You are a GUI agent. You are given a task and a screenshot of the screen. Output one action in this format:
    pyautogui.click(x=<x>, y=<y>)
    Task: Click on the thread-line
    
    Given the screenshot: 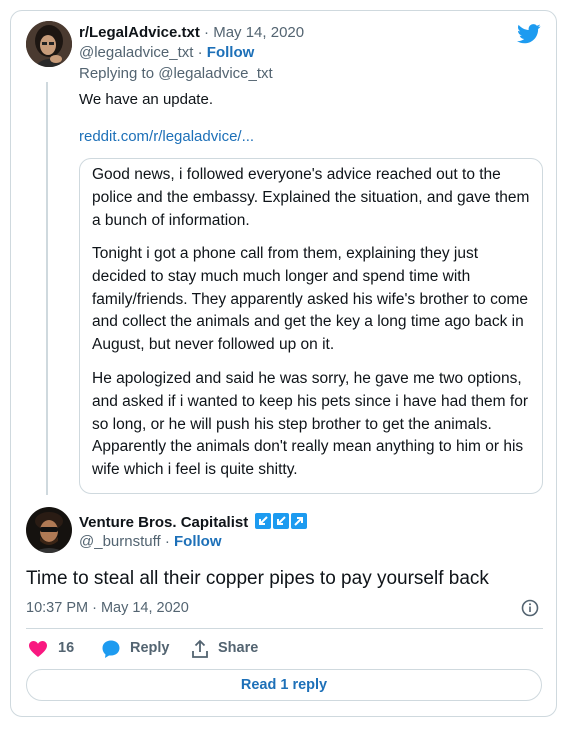 What is the action you would take?
    pyautogui.click(x=47, y=288)
    